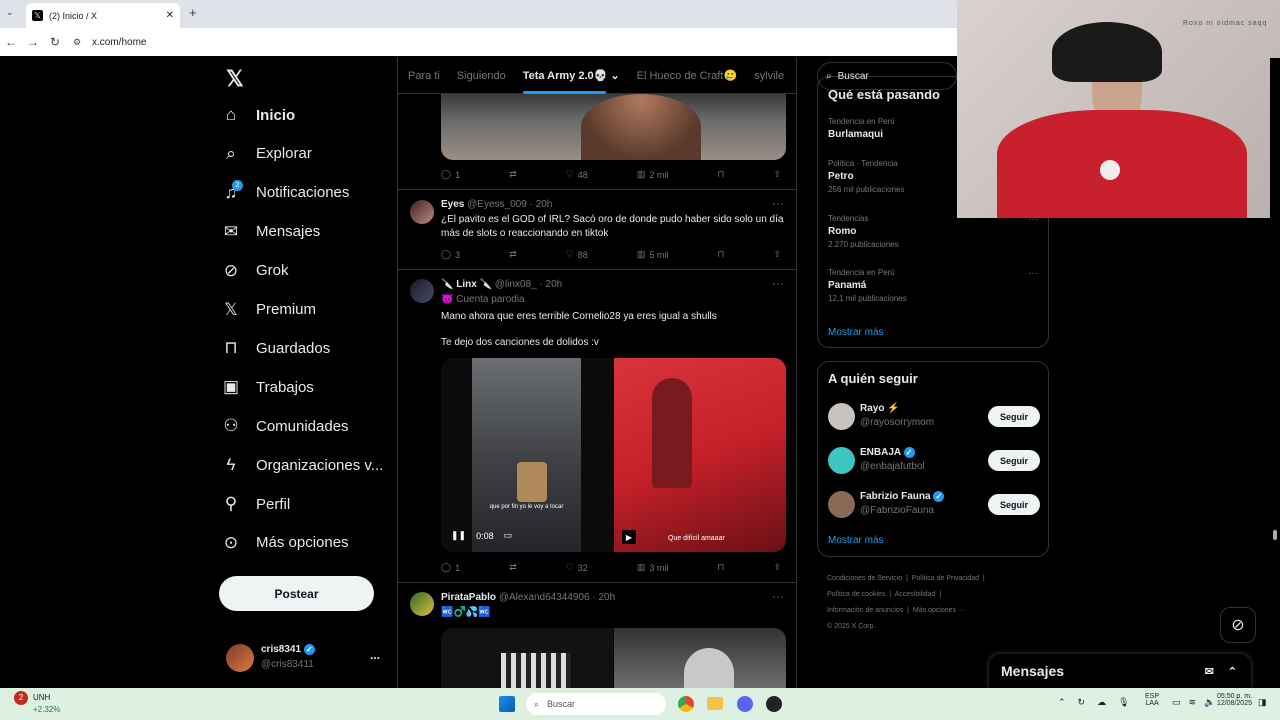 The width and height of the screenshot is (1280, 720). I want to click on tab-para-ti: Para ti, so click(424, 76).